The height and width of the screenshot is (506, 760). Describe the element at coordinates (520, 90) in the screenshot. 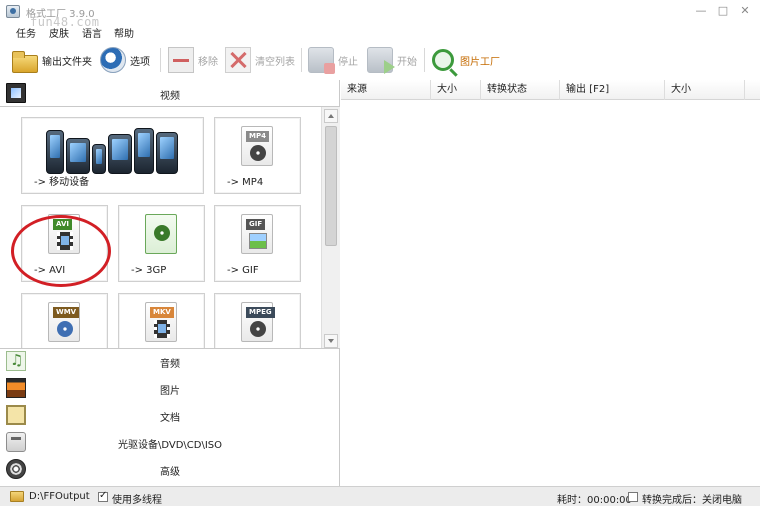

I see `column-status: 转换状态` at that location.